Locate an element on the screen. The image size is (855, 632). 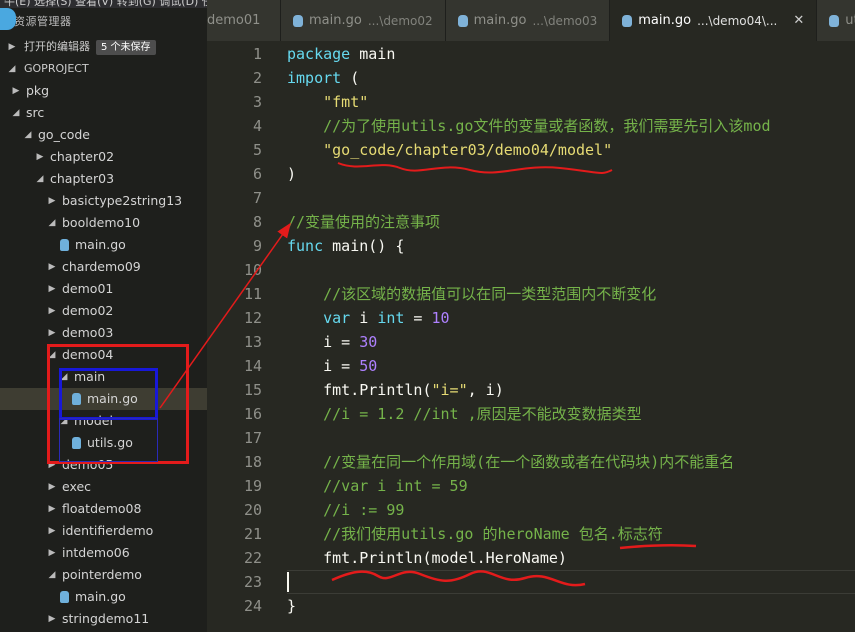
line-number: 15 is located at coordinates (252, 390).